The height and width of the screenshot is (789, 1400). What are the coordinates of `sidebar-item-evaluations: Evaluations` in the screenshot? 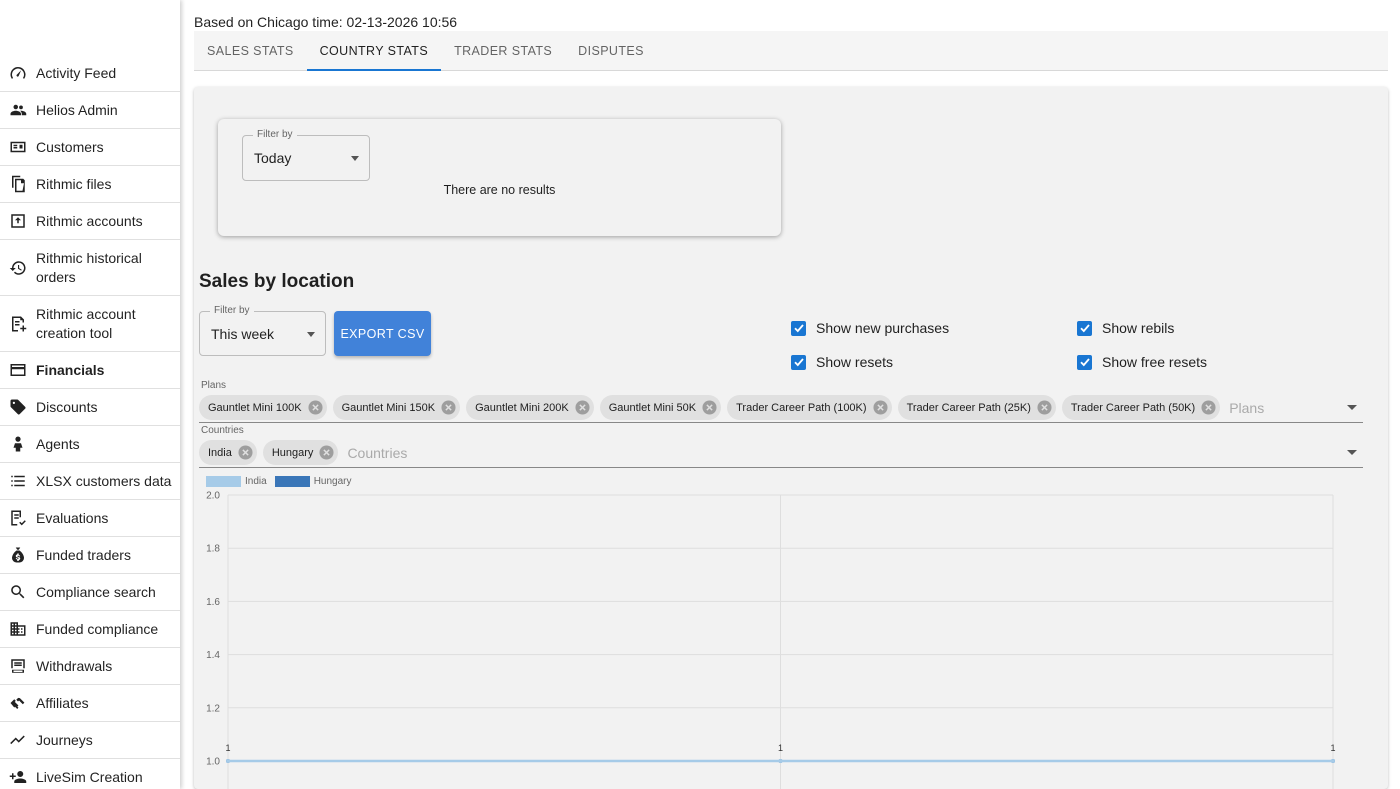 It's located at (90, 518).